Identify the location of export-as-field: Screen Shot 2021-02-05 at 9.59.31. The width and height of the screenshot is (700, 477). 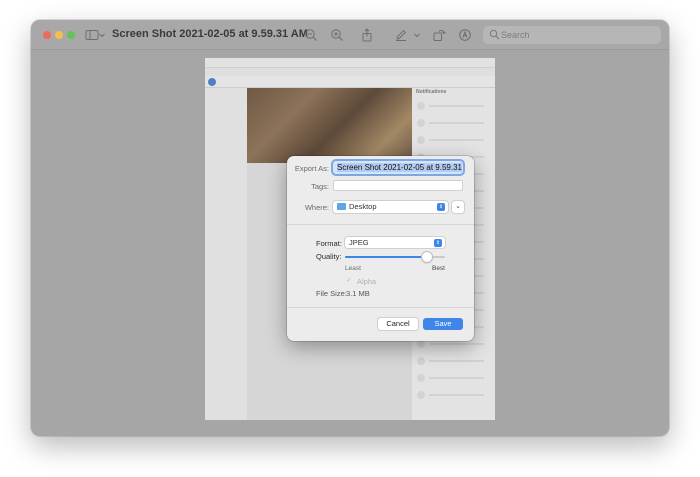
(398, 167).